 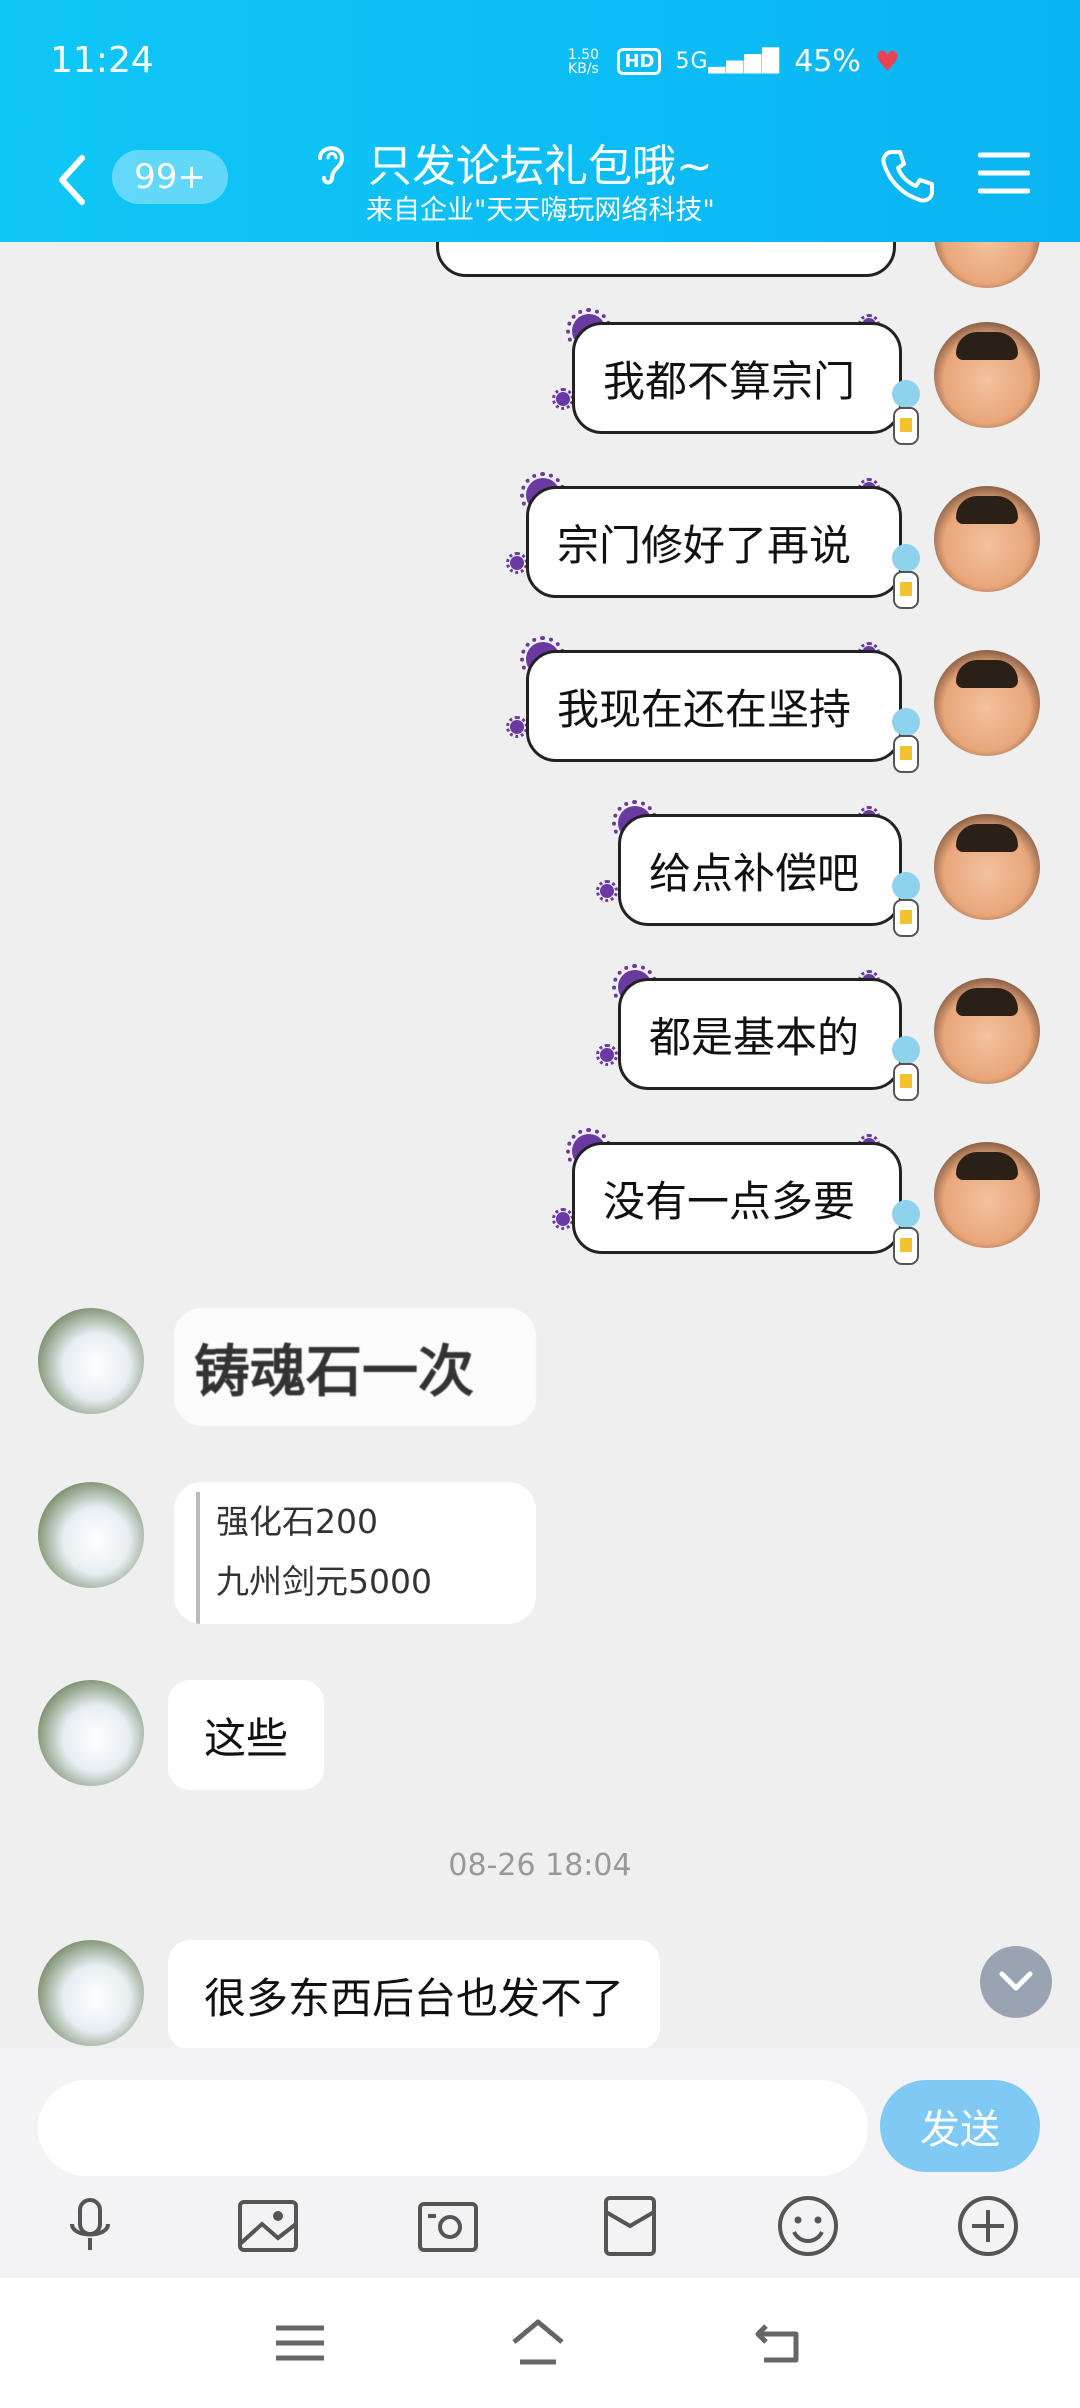 I want to click on input-bar: 发送, so click(x=540, y=2163).